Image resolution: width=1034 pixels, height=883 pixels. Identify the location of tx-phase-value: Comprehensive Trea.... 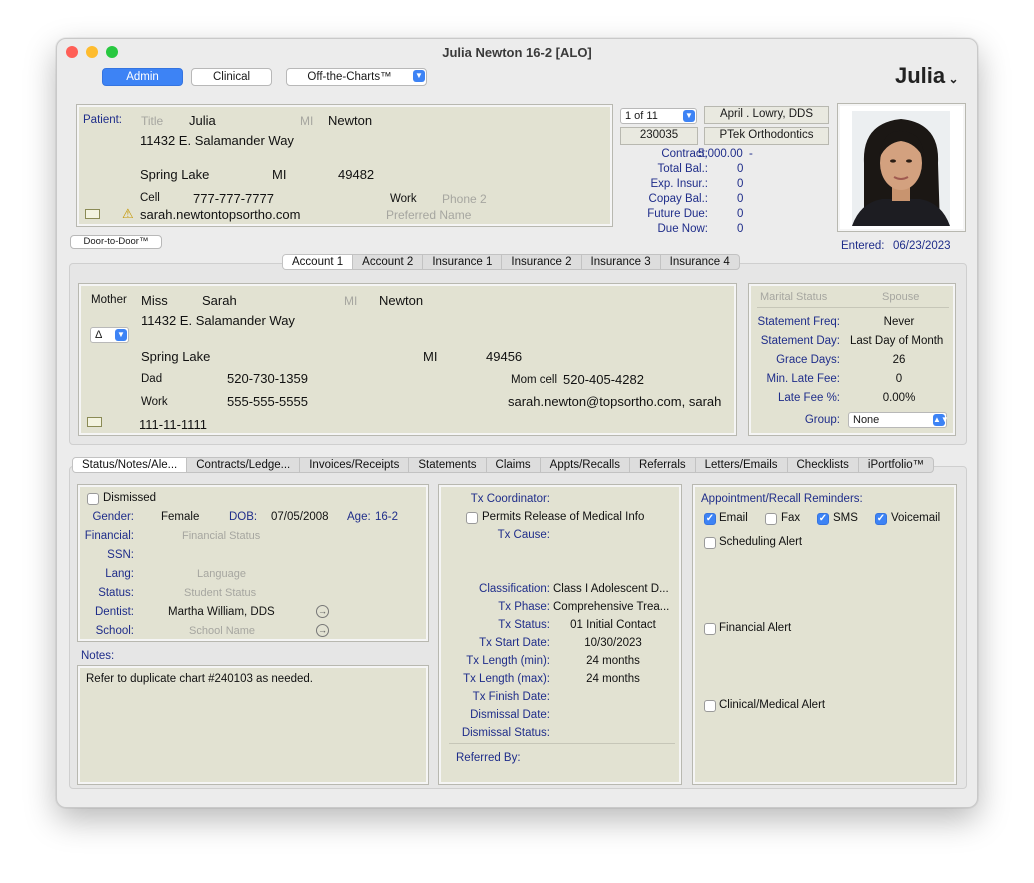
(611, 607).